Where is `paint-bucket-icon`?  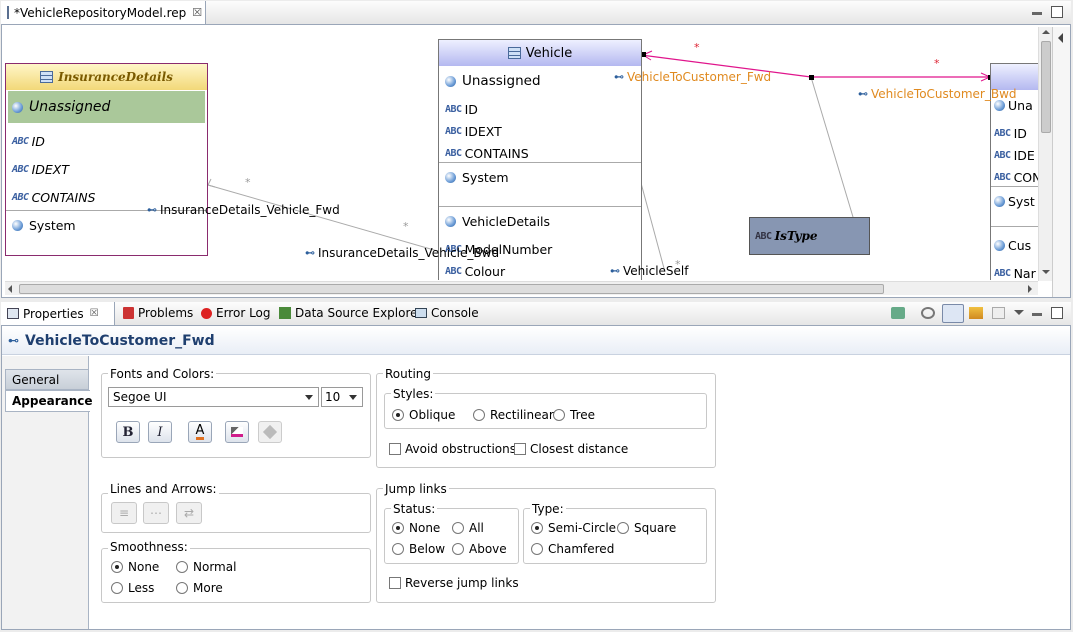 paint-bucket-icon is located at coordinates (270, 432).